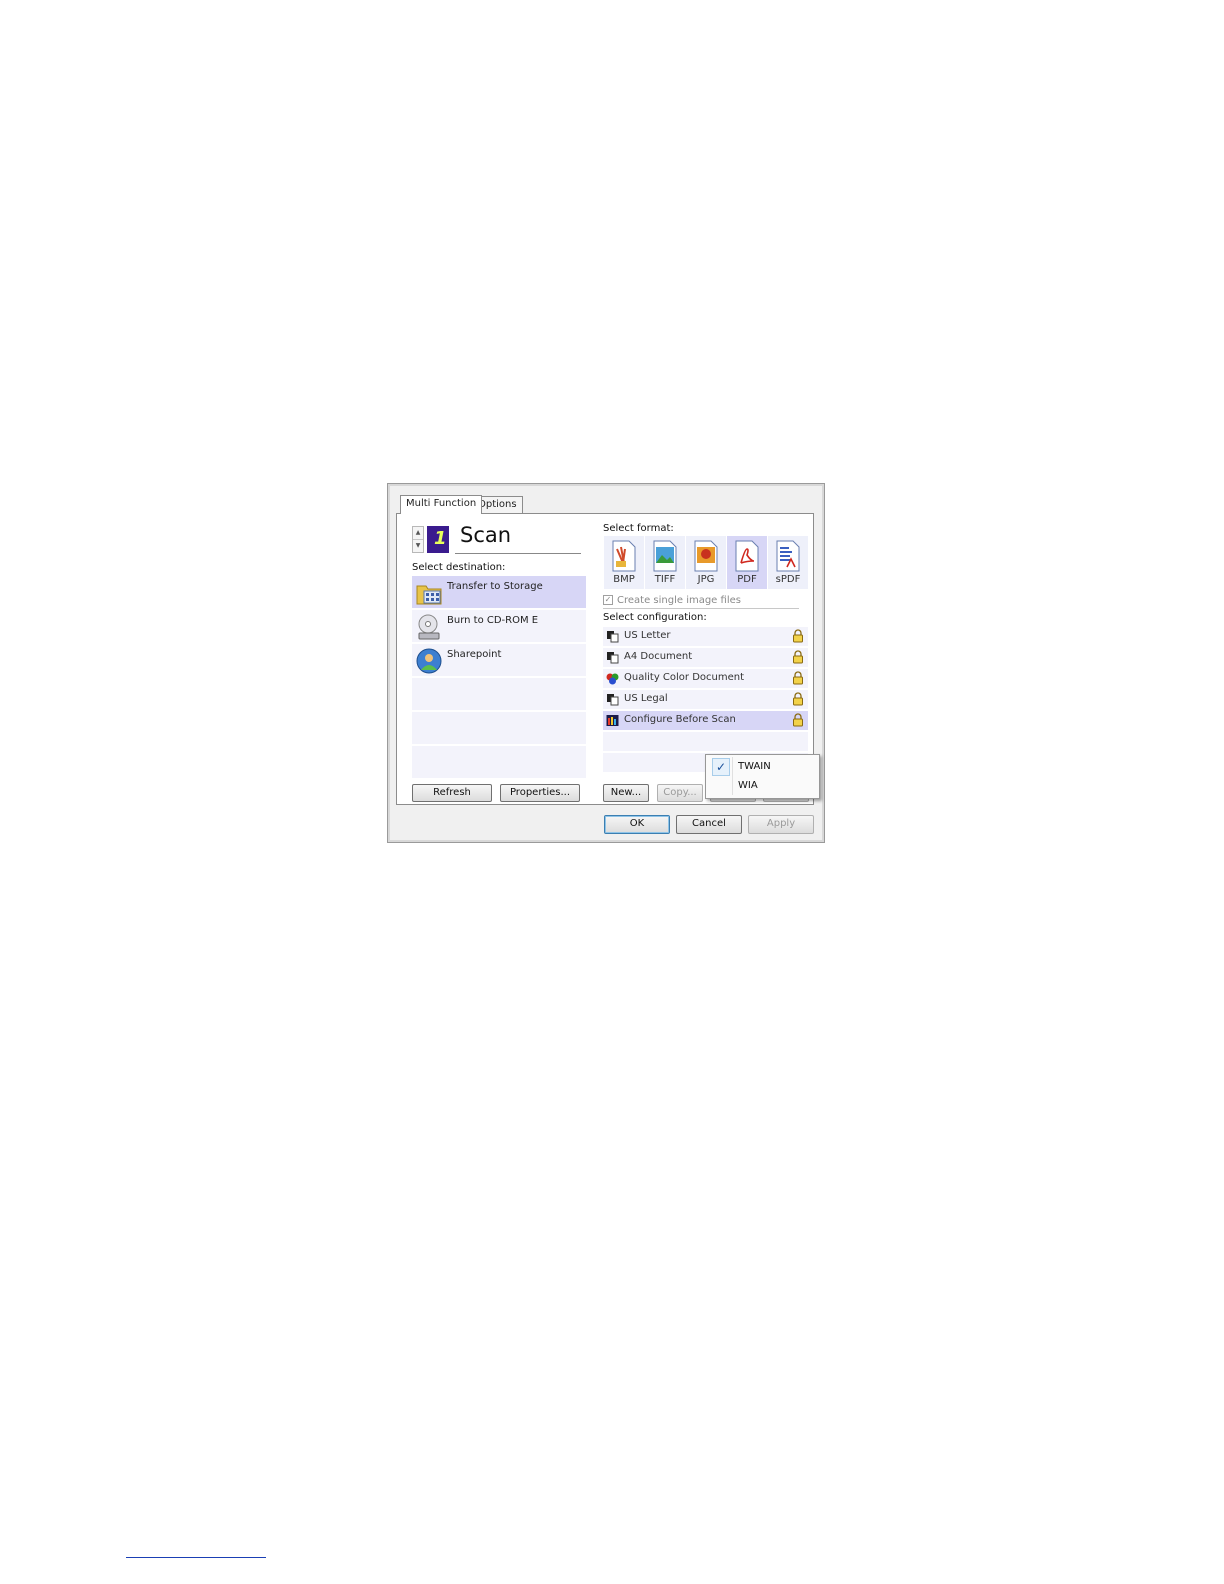 This screenshot has width=1224, height=1584. Describe the element at coordinates (612, 720) in the screenshot. I see `configure-scan-icon` at that location.